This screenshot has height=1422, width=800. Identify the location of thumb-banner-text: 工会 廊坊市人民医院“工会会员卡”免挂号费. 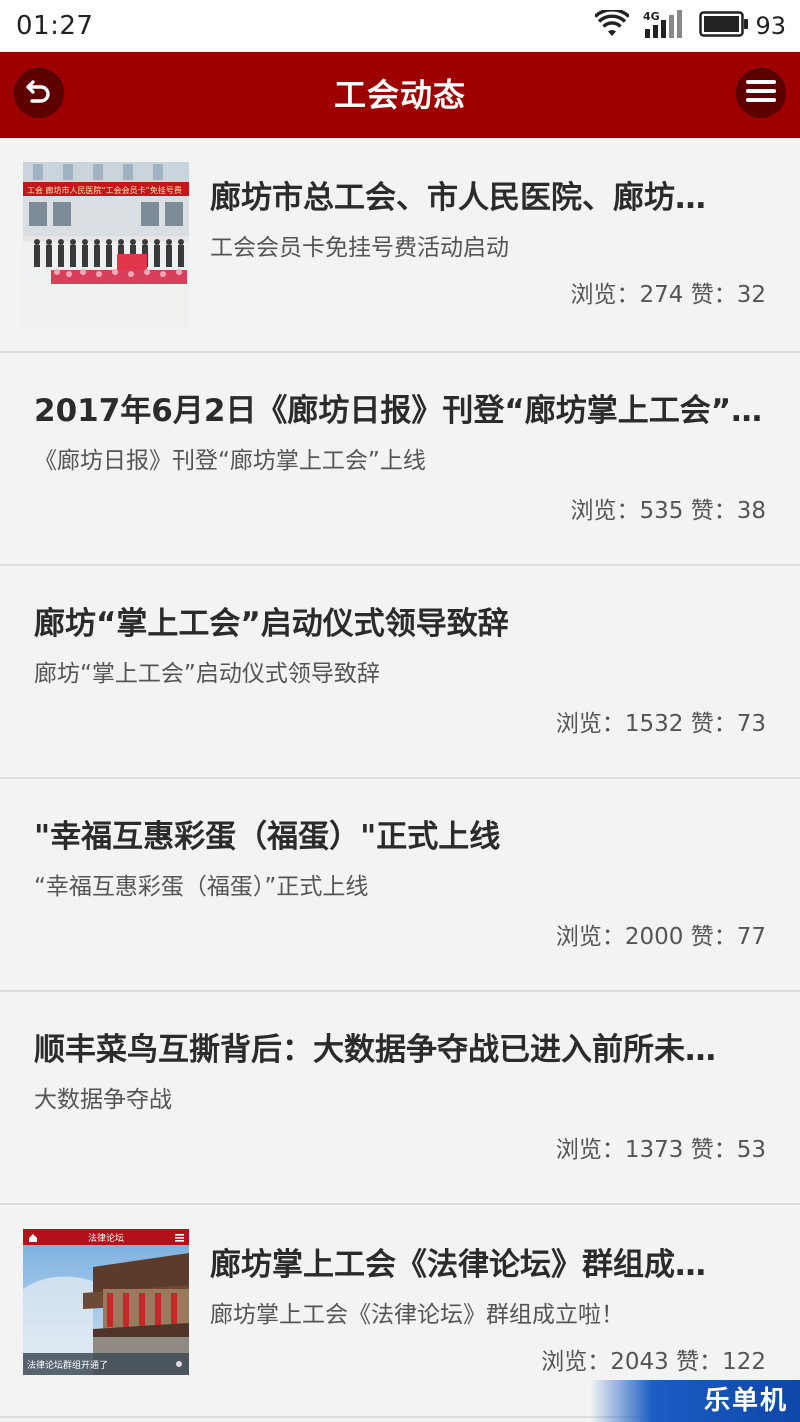
(104, 190).